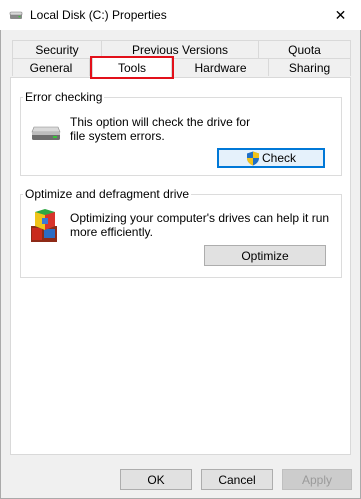 The width and height of the screenshot is (361, 499). What do you see at coordinates (278, 158) in the screenshot?
I see `check-button-label: Check` at bounding box center [278, 158].